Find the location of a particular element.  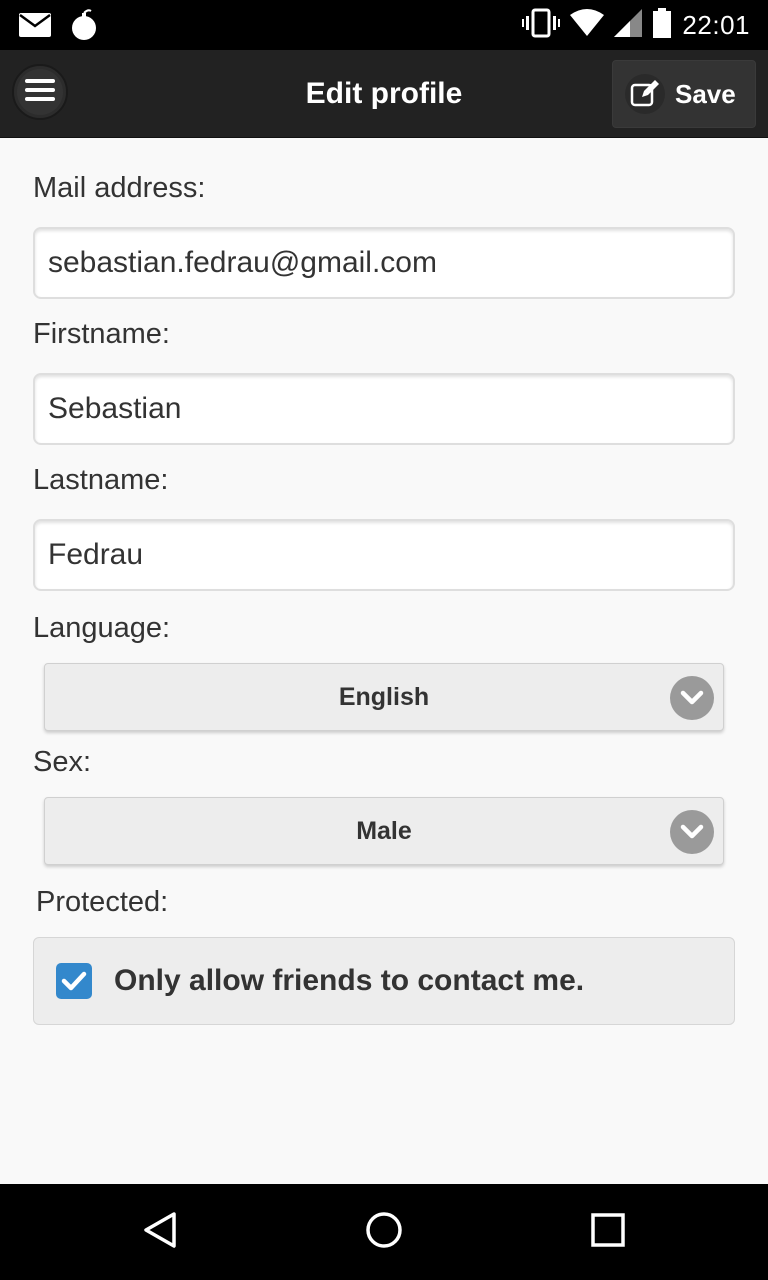

battery-icon is located at coordinates (662, 25).